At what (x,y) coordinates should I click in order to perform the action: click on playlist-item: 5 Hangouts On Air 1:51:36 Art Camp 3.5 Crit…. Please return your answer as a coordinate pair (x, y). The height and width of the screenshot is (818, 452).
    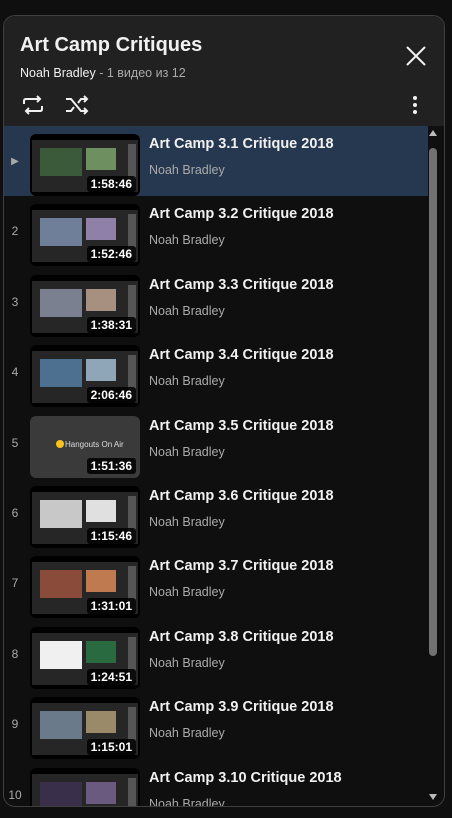
    Looking at the image, I should click on (216, 443).